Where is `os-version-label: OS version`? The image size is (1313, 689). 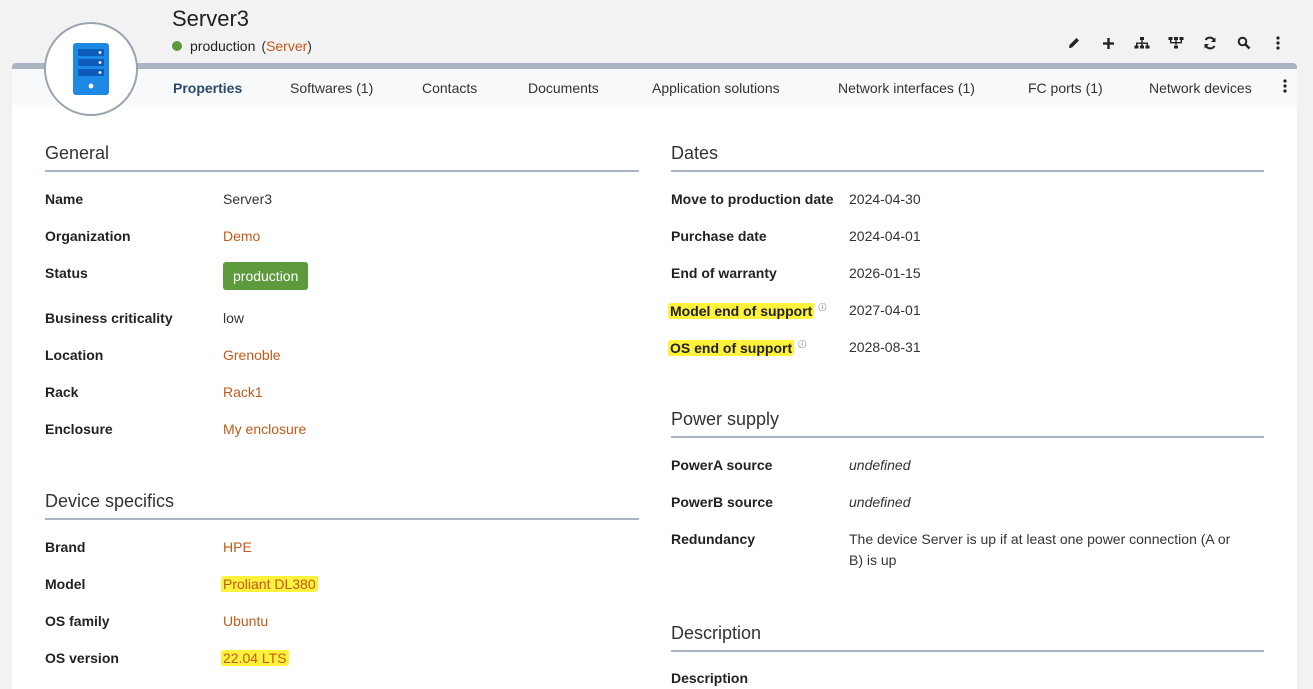
os-version-label: OS version is located at coordinates (82, 658).